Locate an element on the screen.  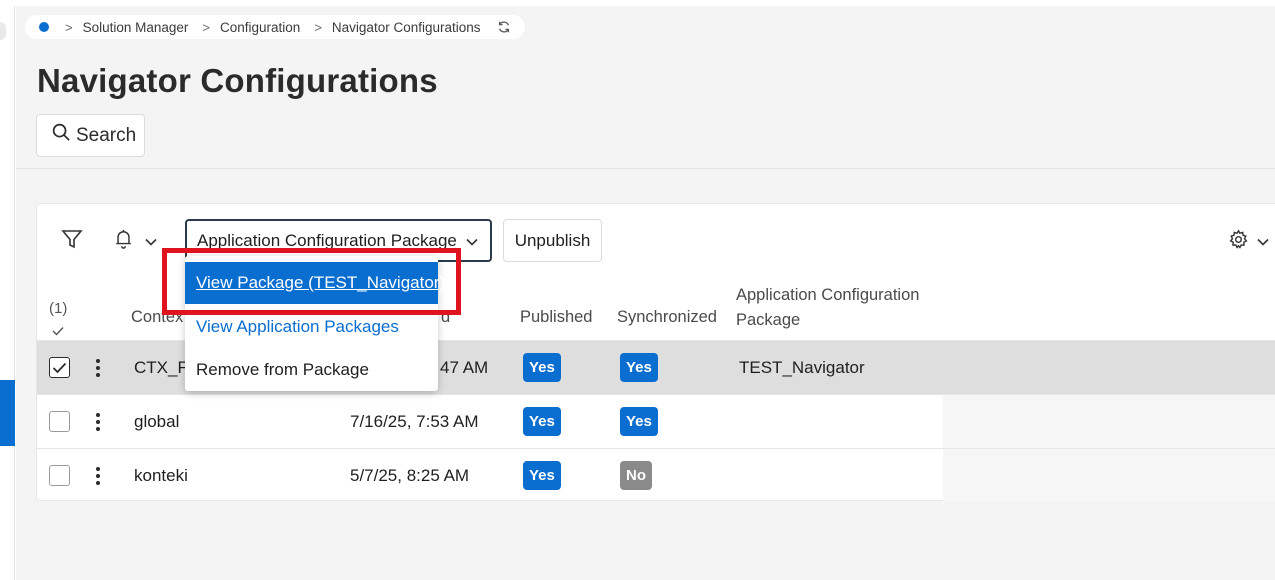
table-row: konteki 5/7/25, 8:25 AM Yes No is located at coordinates (656, 475).